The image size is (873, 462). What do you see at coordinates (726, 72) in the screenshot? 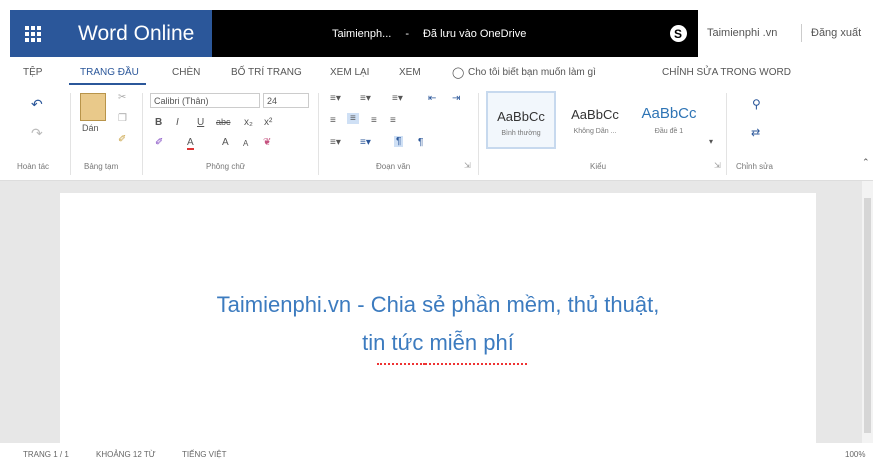
I see `tab-edit-in-word: CHỈNH SỬA TRONG WORD` at bounding box center [726, 72].